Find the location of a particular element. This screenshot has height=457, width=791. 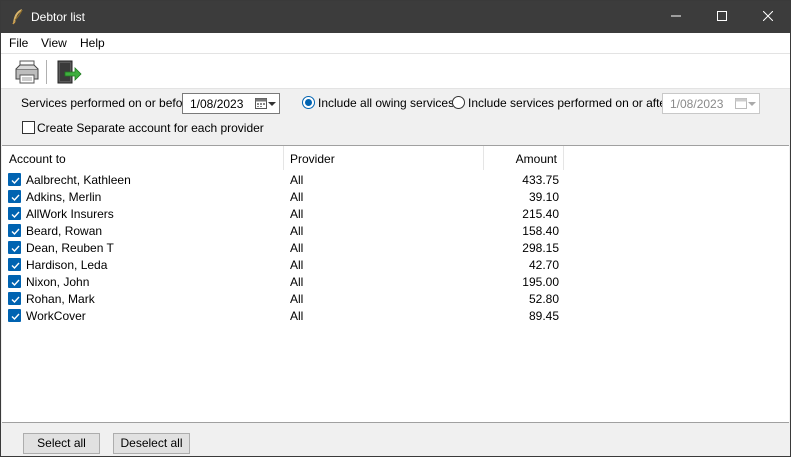

menu-help: Help is located at coordinates (92, 43).